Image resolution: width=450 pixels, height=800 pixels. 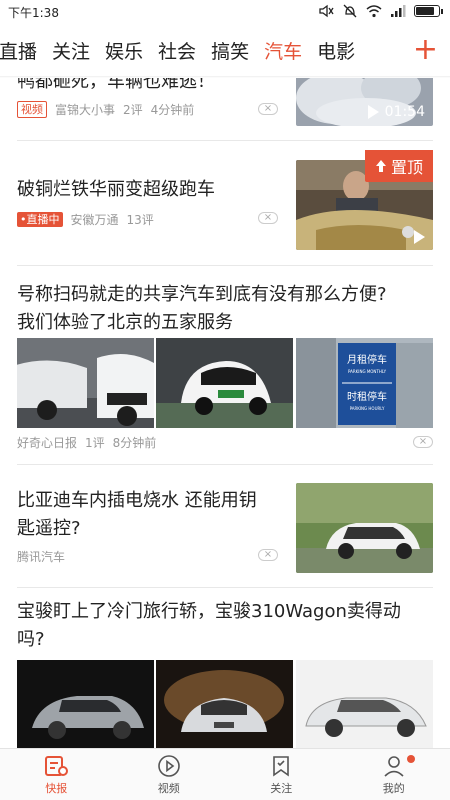 What do you see at coordinates (41, 556) in the screenshot?
I see `news-source: 腾讯汽车` at bounding box center [41, 556].